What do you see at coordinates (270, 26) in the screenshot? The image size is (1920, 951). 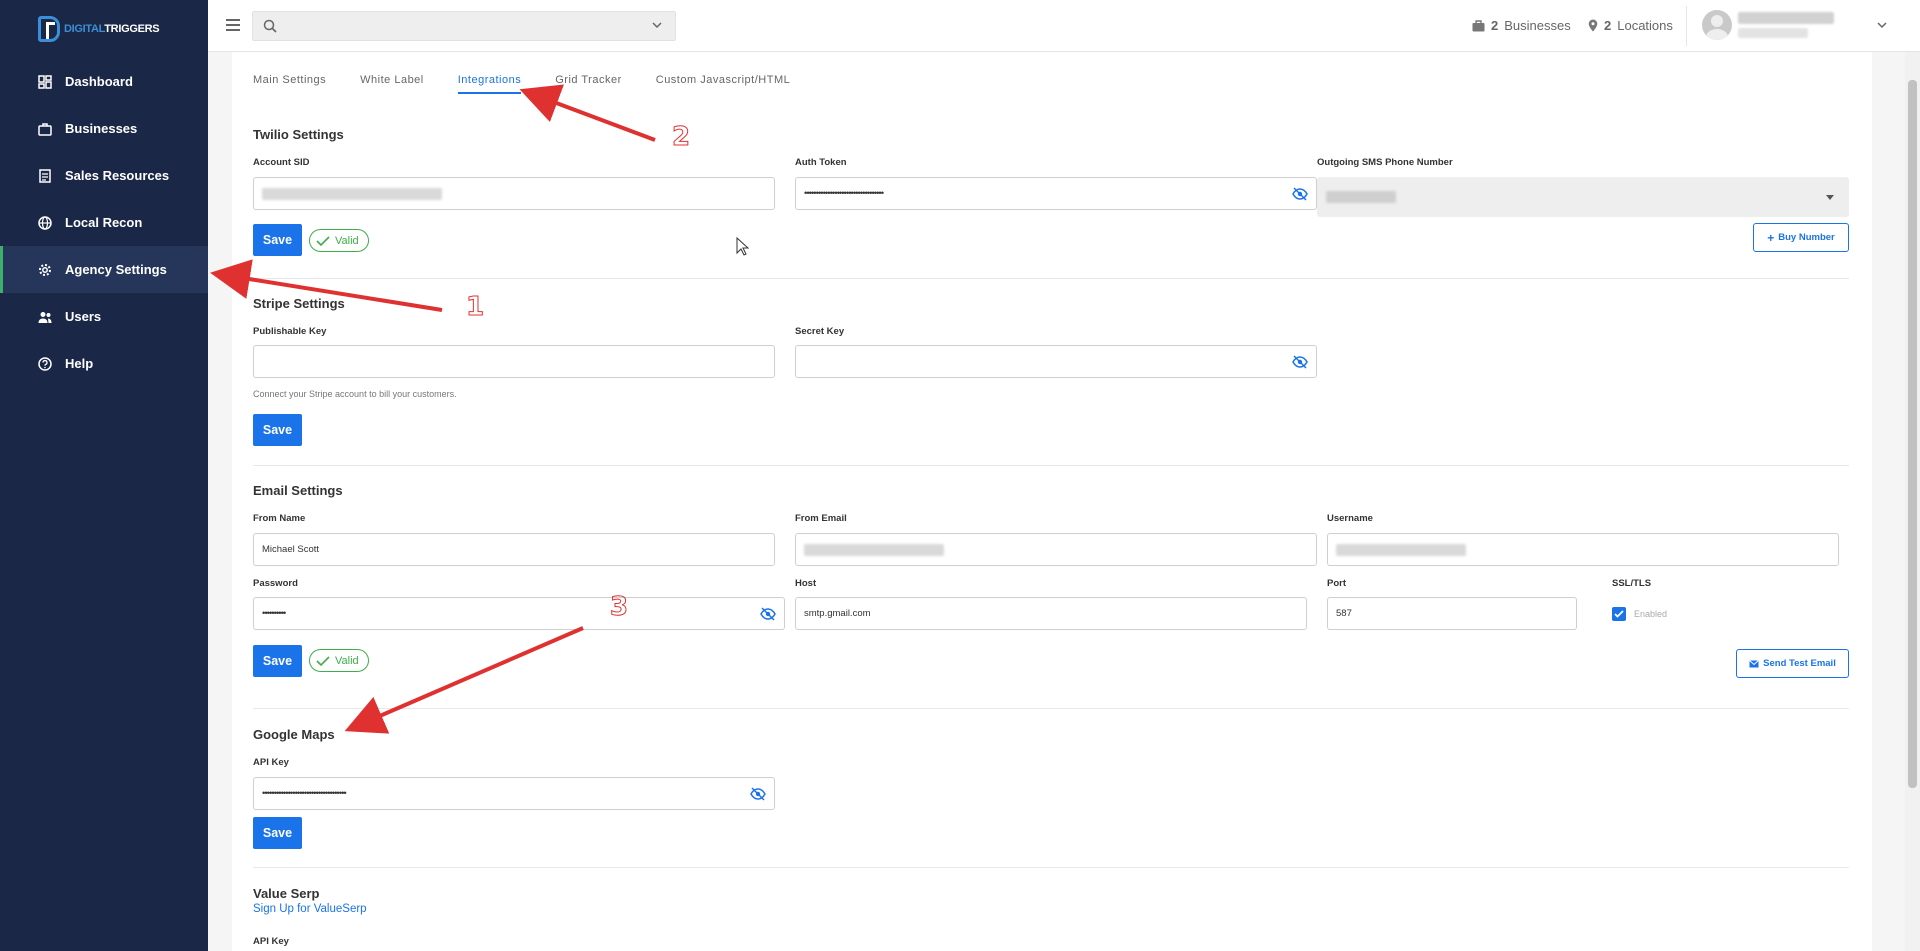 I see `search-icon` at bounding box center [270, 26].